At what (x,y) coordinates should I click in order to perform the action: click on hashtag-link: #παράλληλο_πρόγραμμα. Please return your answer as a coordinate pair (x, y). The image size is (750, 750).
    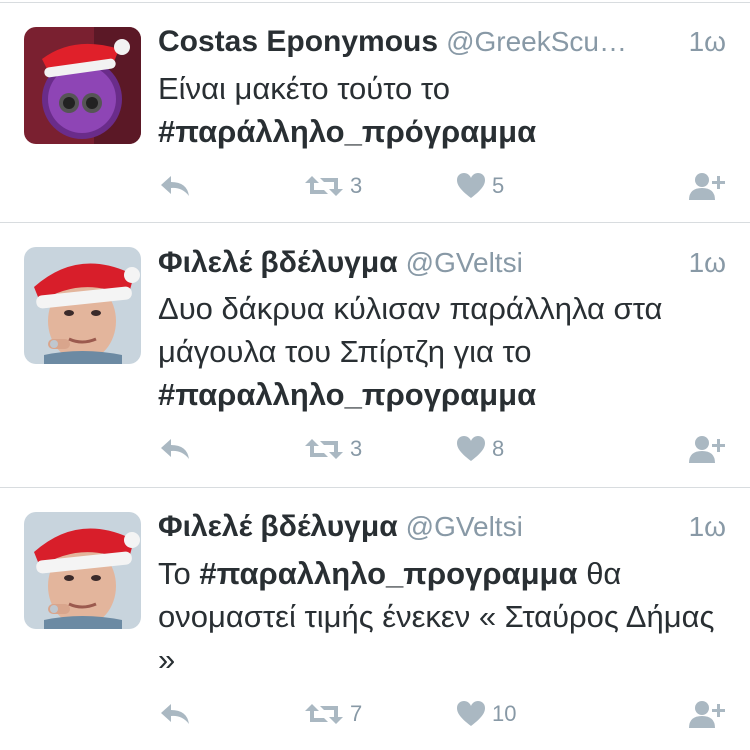
    Looking at the image, I should click on (347, 131).